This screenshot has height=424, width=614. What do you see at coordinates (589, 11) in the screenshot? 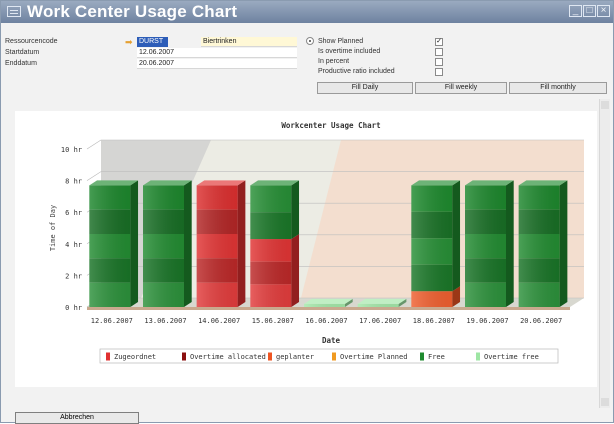
I see `maximize-icon: □` at bounding box center [589, 11].